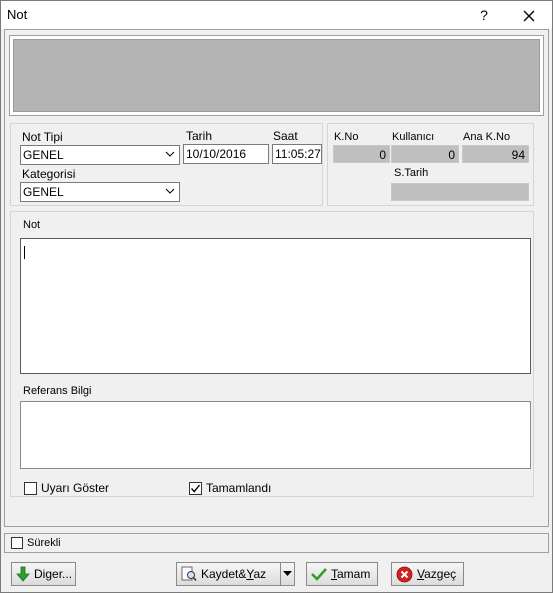  I want to click on kategorisi-select: GENEL, so click(100, 192).